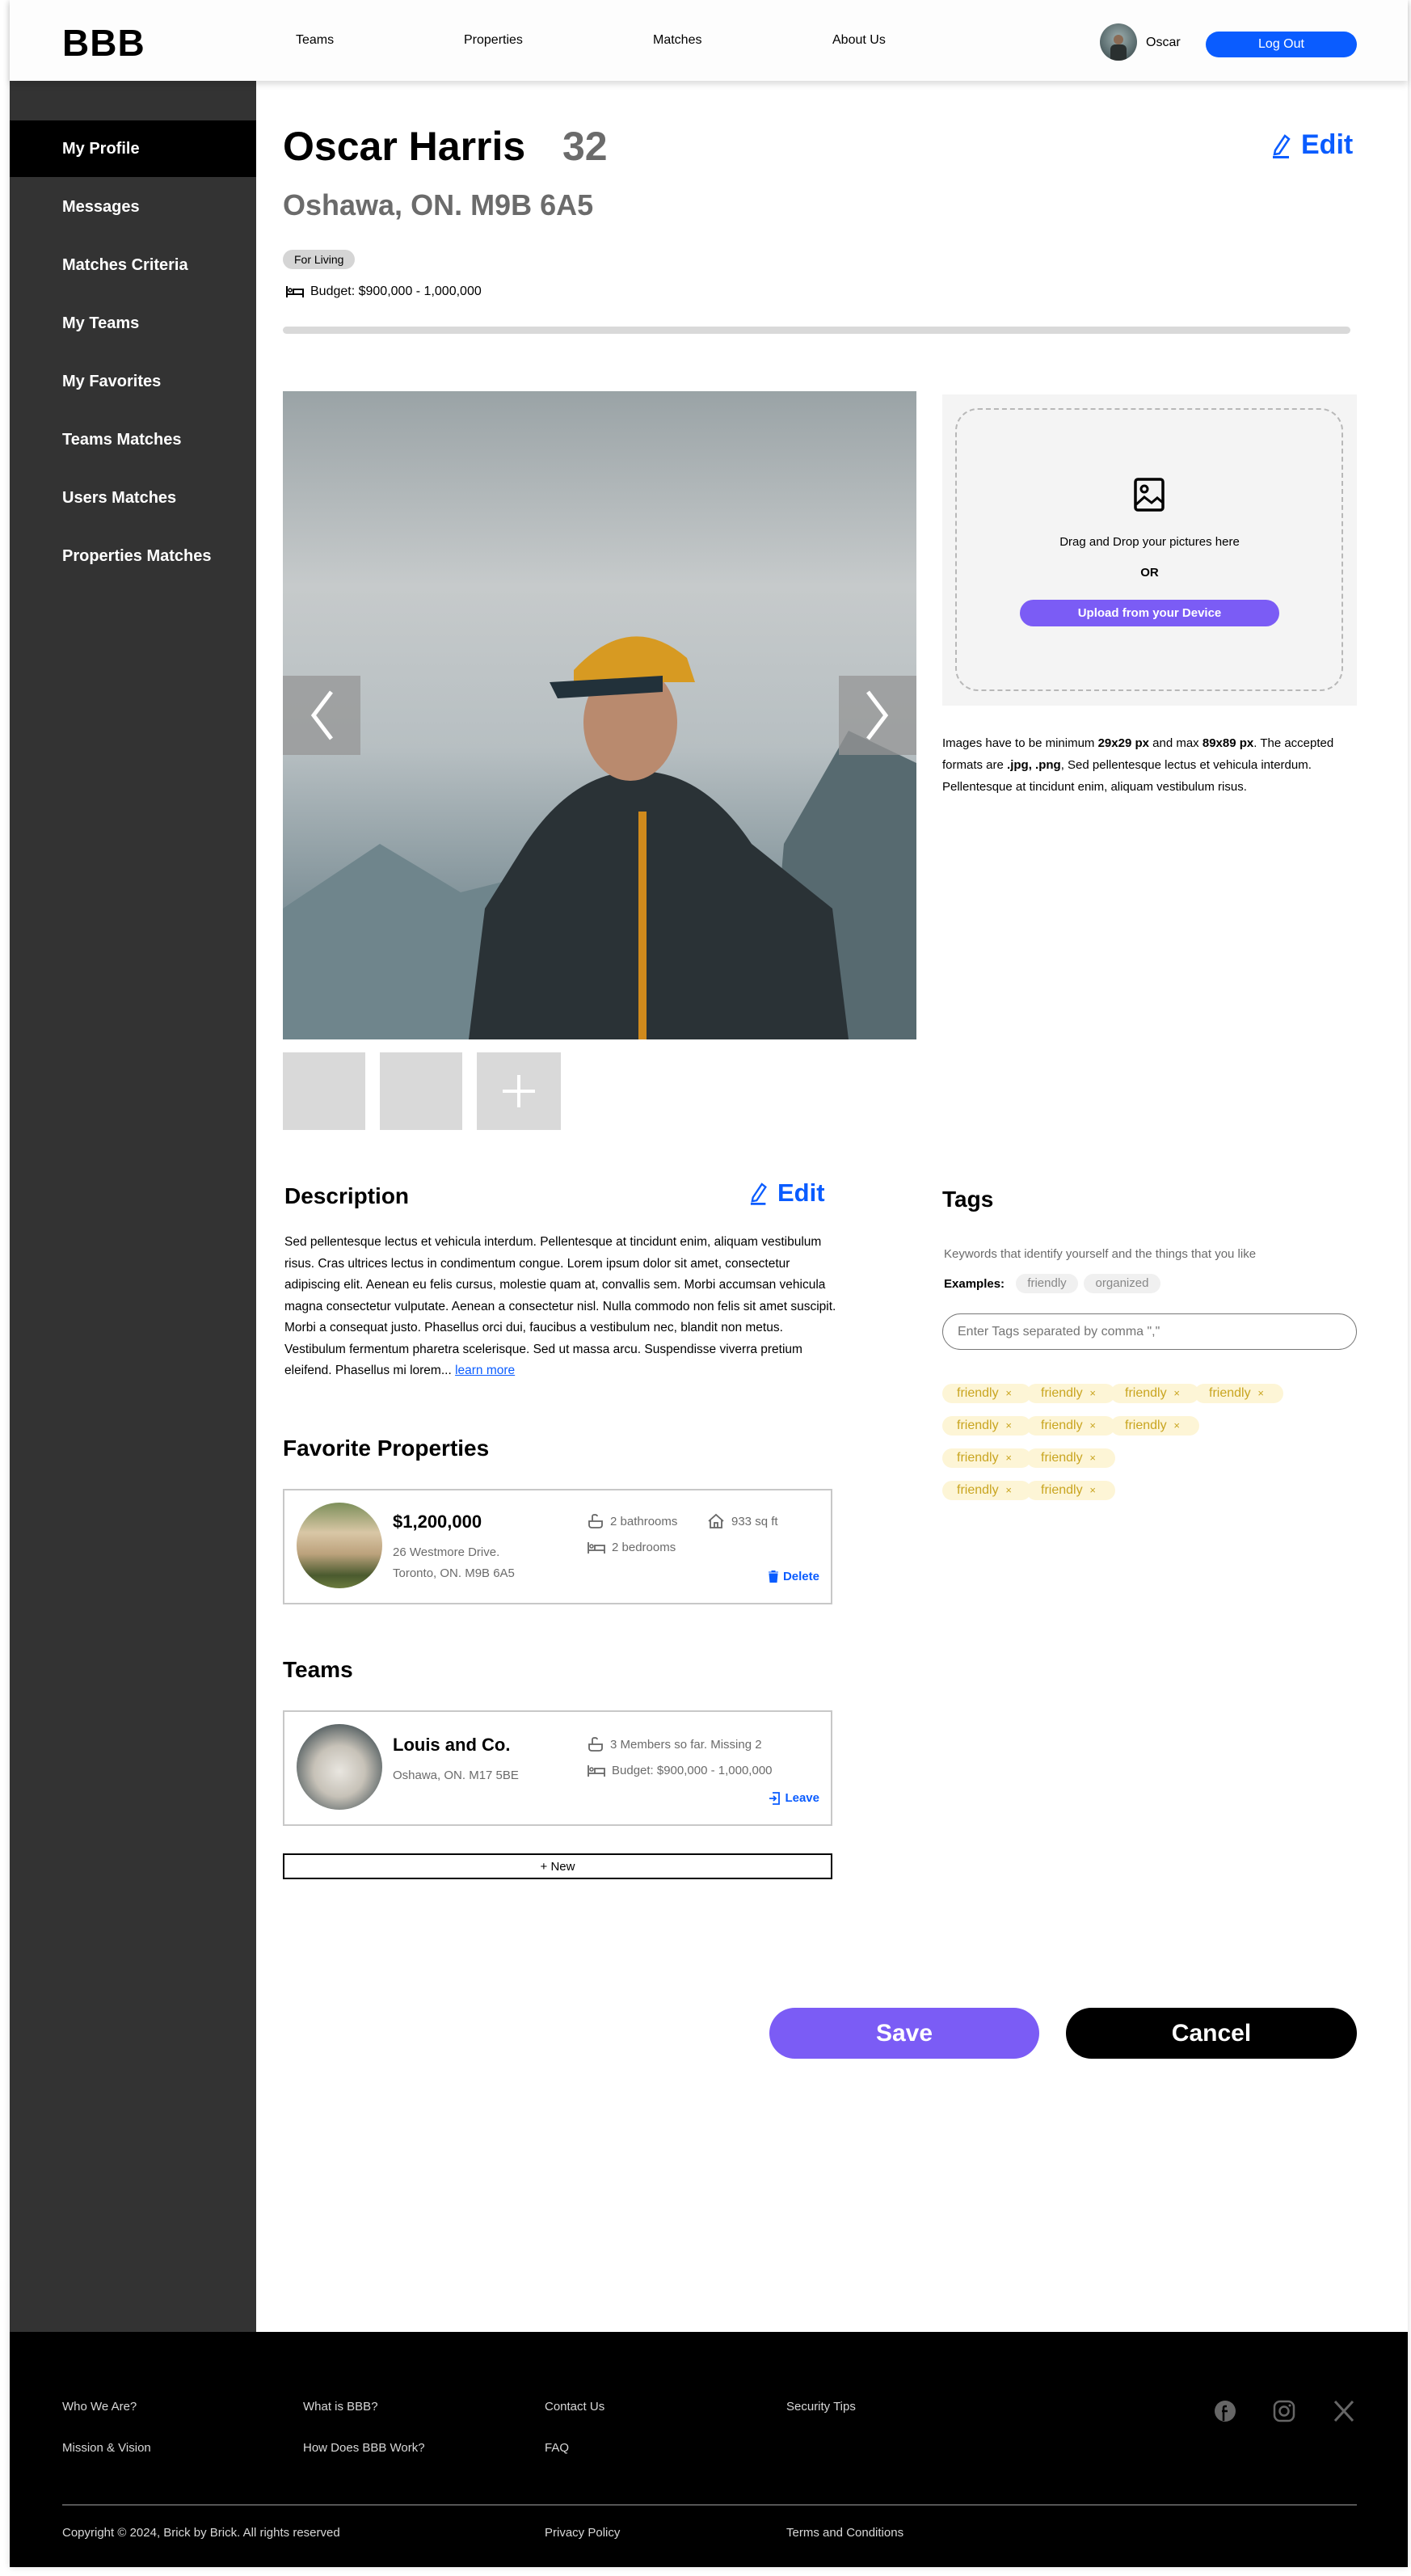  I want to click on examples-label: Examples:, so click(974, 1284).